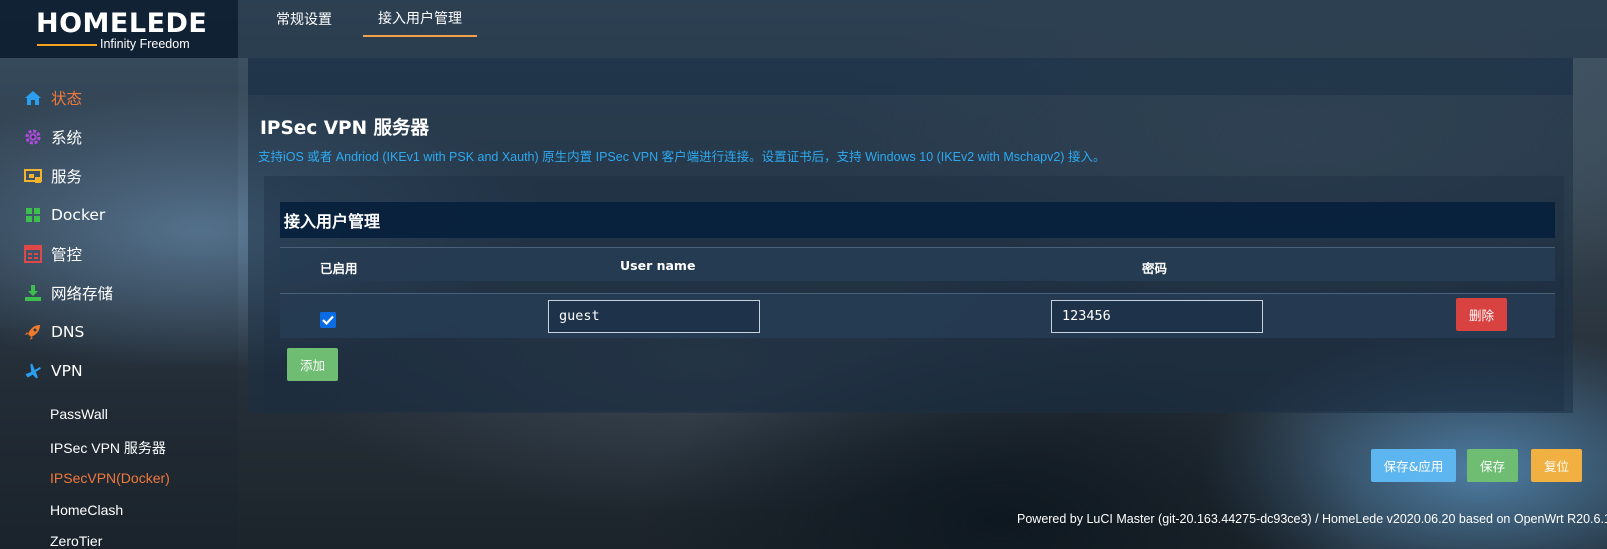 Image resolution: width=1607 pixels, height=549 pixels. I want to click on storage-icon, so click(33, 293).